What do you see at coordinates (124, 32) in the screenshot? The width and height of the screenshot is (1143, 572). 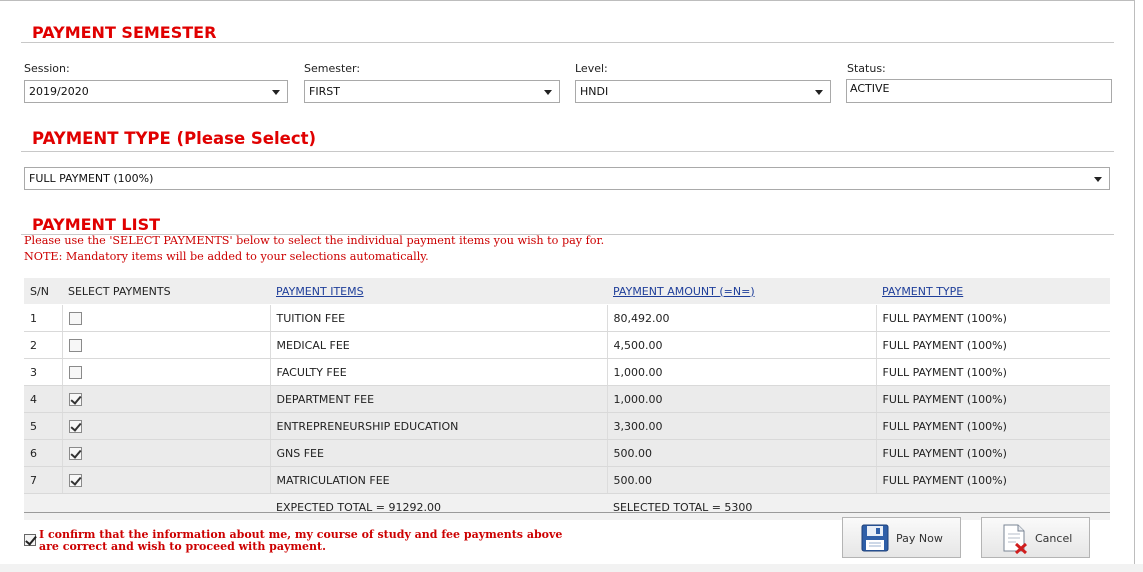 I see `payment-semester-title: PAYMENT SEMESTER` at bounding box center [124, 32].